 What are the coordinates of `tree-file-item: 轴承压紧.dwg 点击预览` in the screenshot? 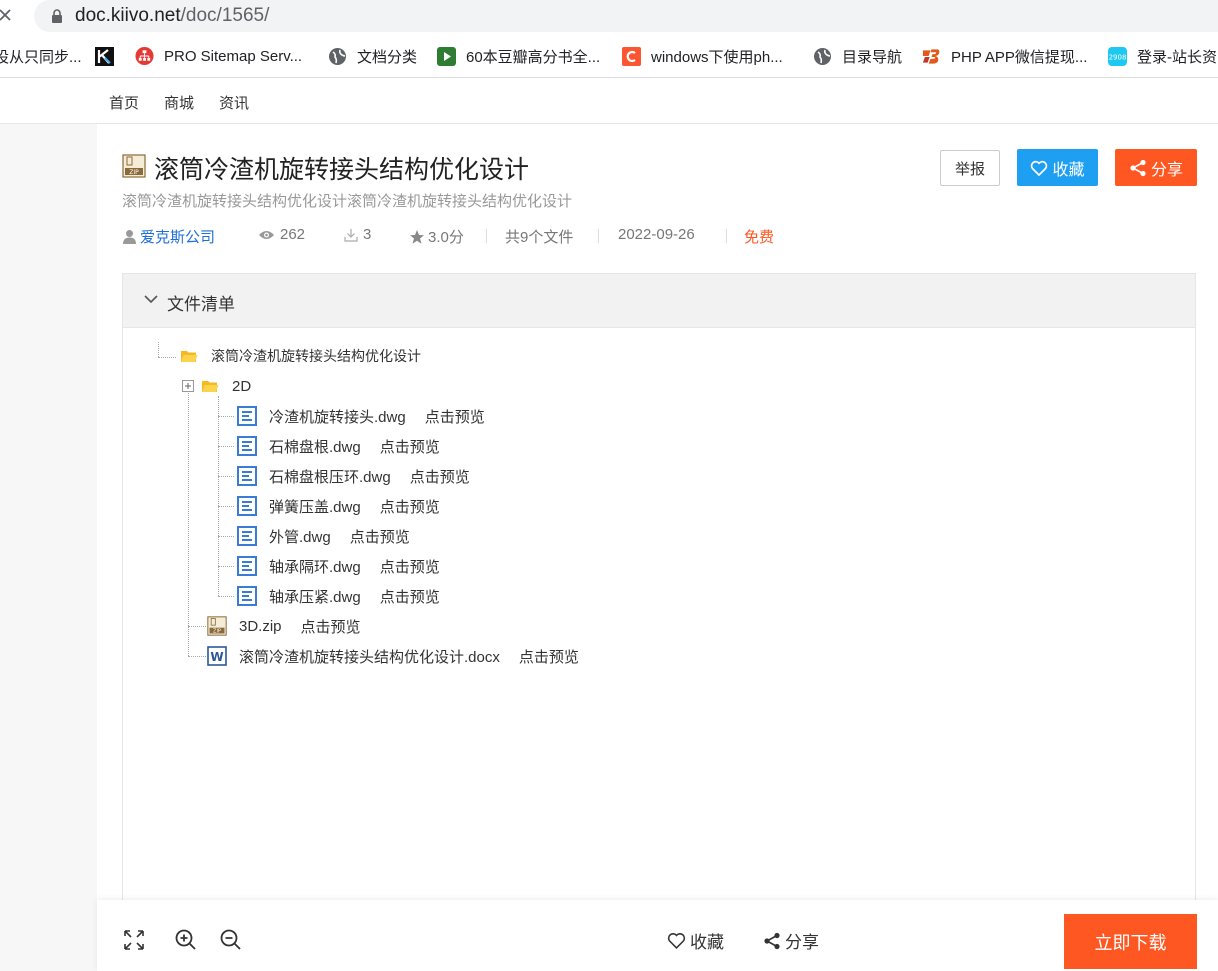 It's located at (338, 596).